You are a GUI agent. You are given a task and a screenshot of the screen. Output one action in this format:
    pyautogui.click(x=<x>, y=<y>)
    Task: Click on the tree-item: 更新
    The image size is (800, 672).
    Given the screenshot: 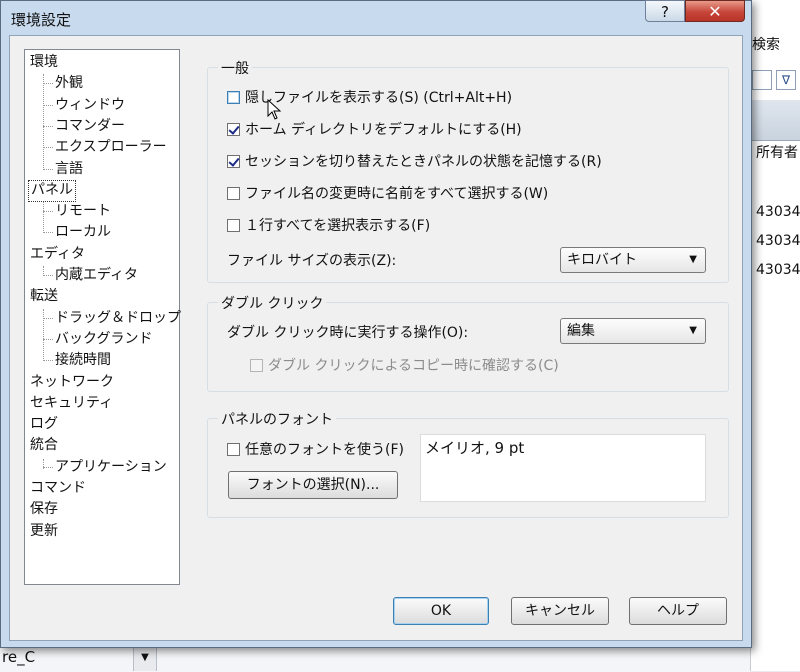 What is the action you would take?
    pyautogui.click(x=44, y=531)
    